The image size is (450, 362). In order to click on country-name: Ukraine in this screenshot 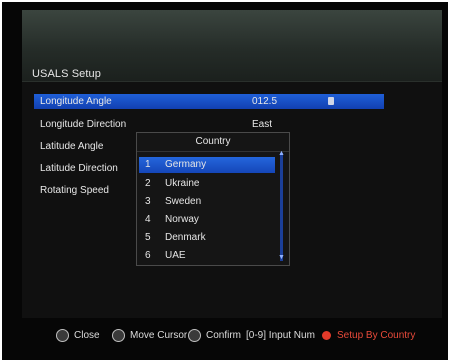, I will do `click(182, 183)`.